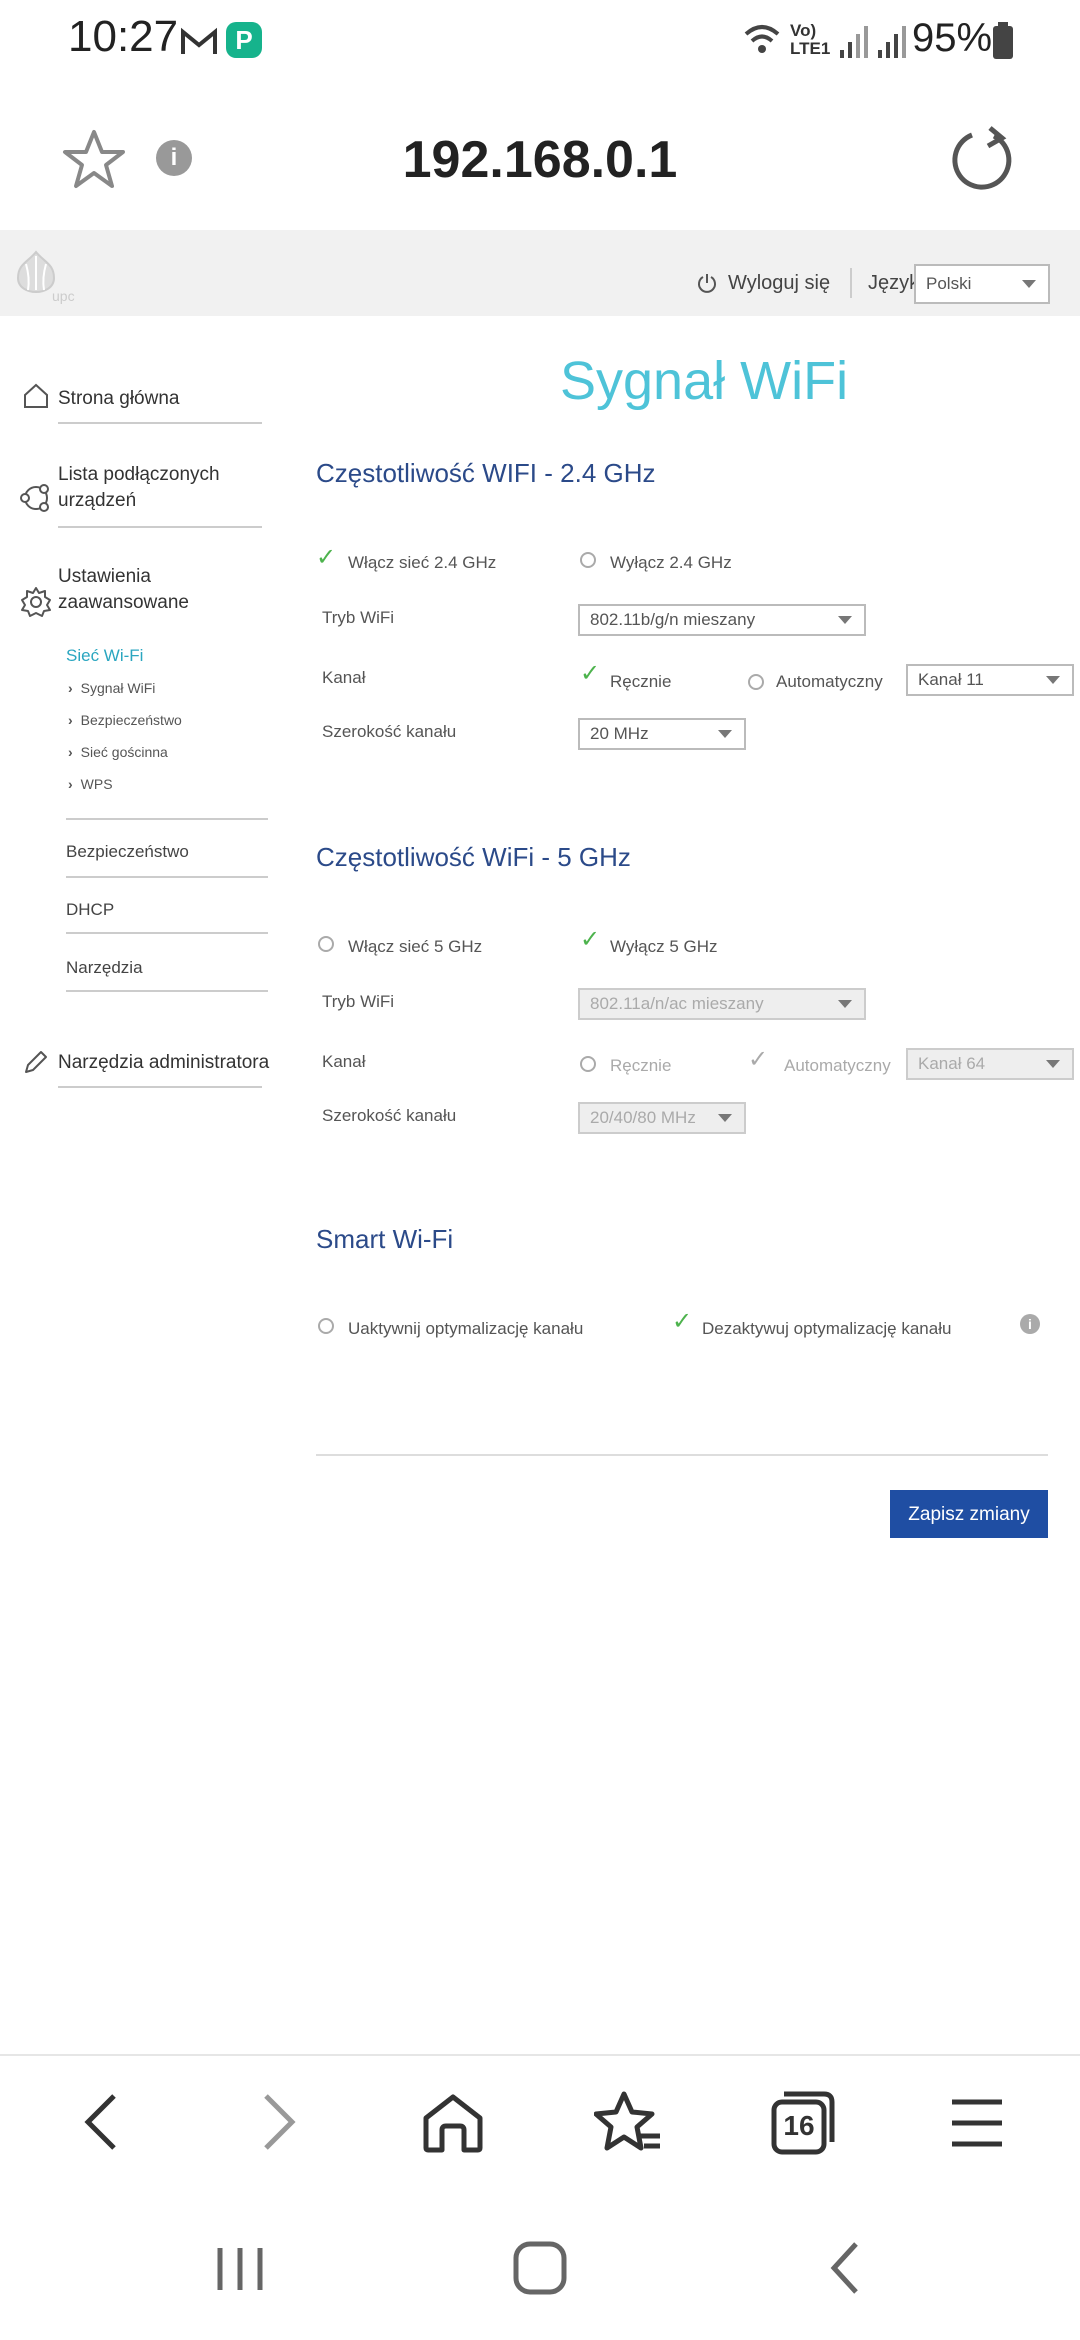 Image resolution: width=1080 pixels, height=2340 pixels. Describe the element at coordinates (36, 1062) in the screenshot. I see `pencil-icon` at that location.